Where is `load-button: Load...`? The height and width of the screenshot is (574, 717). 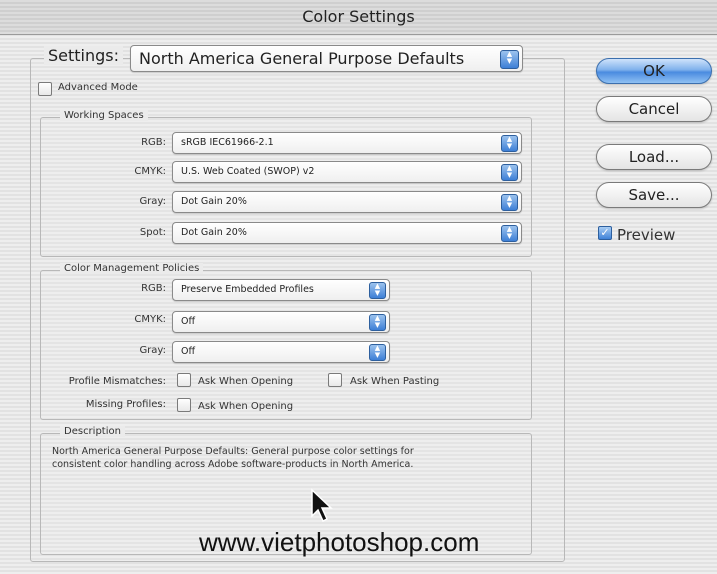
load-button: Load... is located at coordinates (654, 157).